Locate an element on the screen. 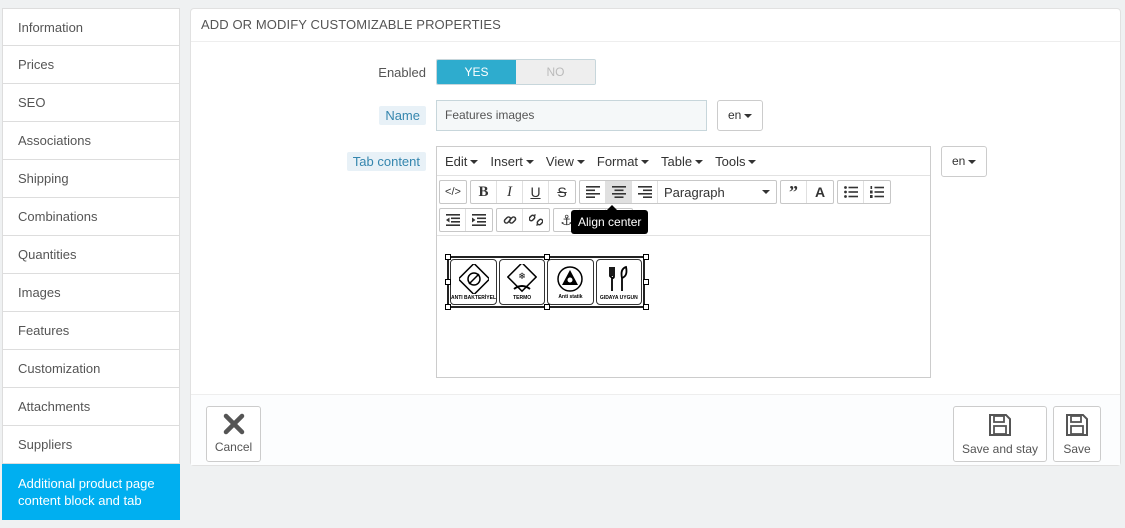 This screenshot has width=1125, height=528. editor-menubar: Edit Insert View Format Table Tools is located at coordinates (683, 161).